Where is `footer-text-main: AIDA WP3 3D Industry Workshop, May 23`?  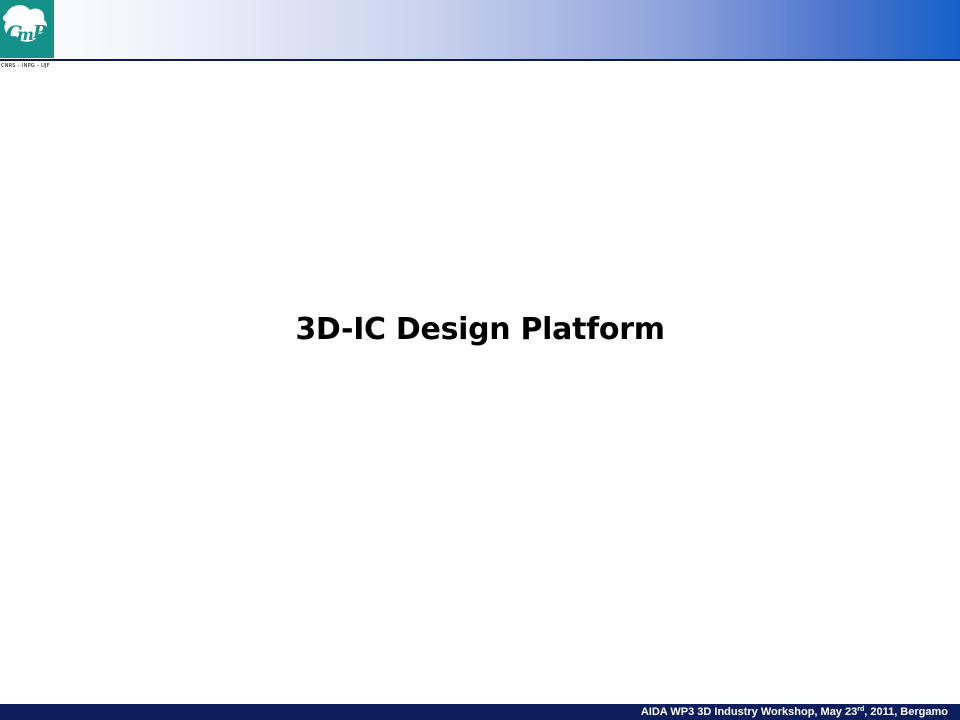 footer-text-main: AIDA WP3 3D Industry Workshop, May 23 is located at coordinates (749, 712).